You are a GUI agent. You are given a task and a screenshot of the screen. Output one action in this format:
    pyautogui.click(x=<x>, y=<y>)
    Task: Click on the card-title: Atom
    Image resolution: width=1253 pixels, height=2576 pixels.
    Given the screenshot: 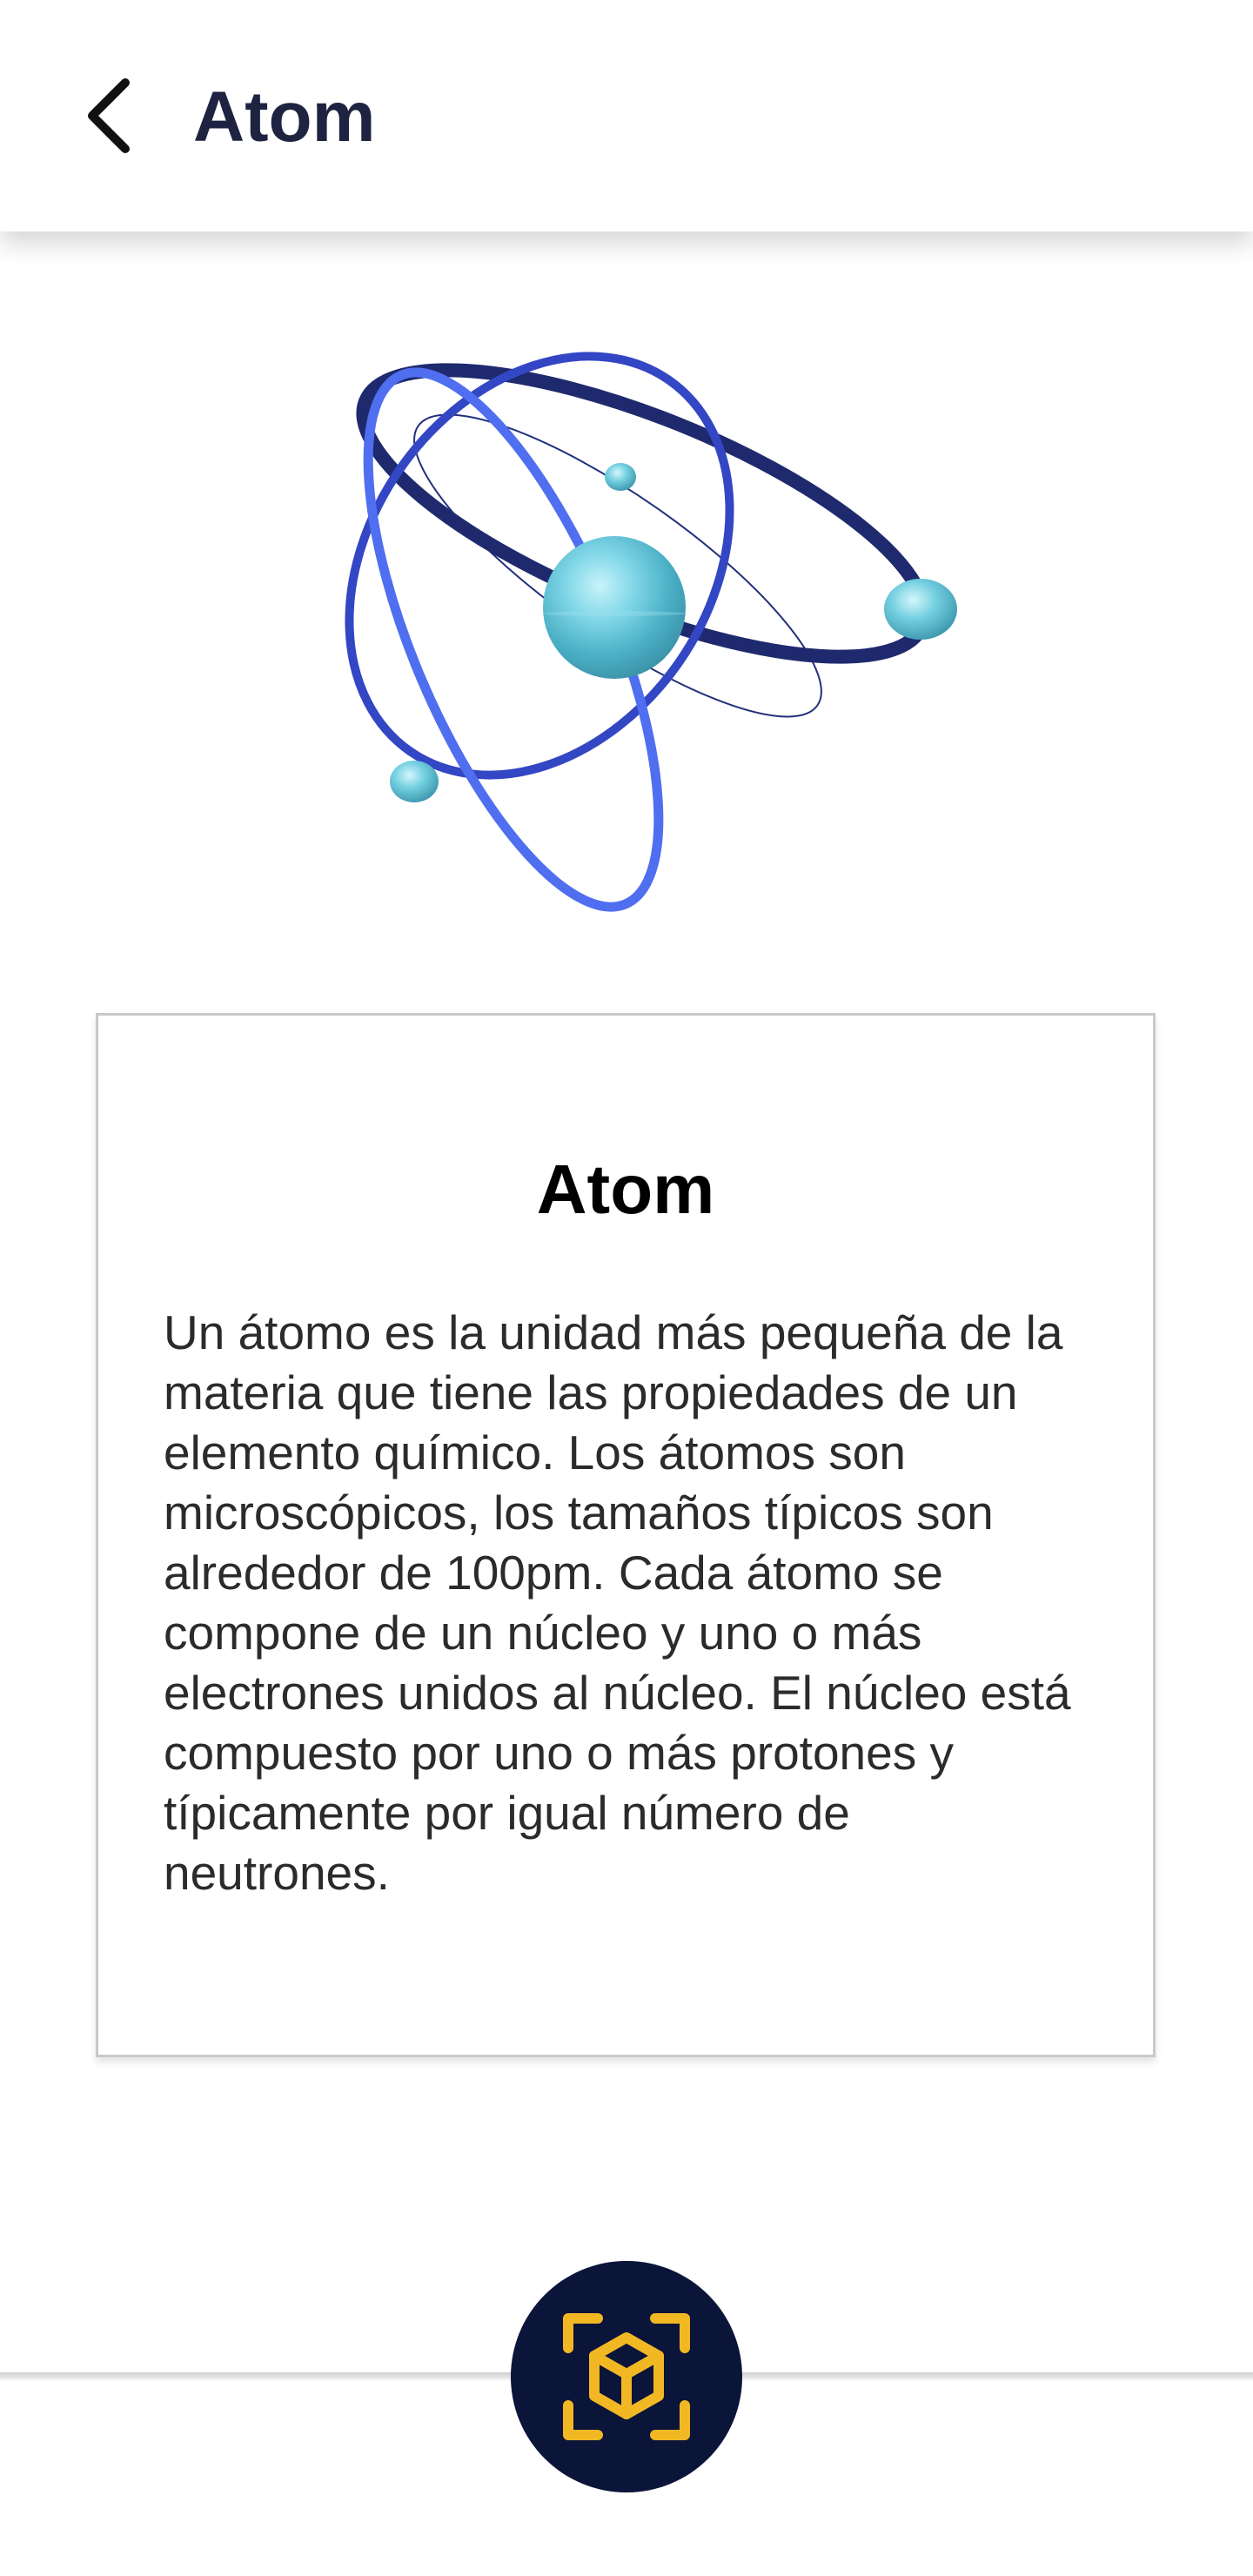 What is the action you would take?
    pyautogui.click(x=625, y=1189)
    